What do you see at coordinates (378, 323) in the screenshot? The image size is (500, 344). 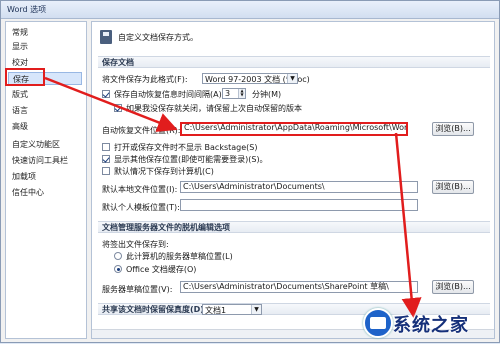 I see `computer-logo-icon` at bounding box center [378, 323].